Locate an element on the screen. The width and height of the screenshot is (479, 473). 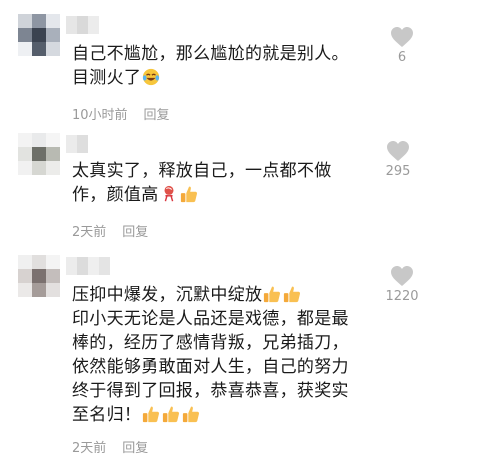
comment-meta: 10小时前 回复 is located at coordinates (121, 113).